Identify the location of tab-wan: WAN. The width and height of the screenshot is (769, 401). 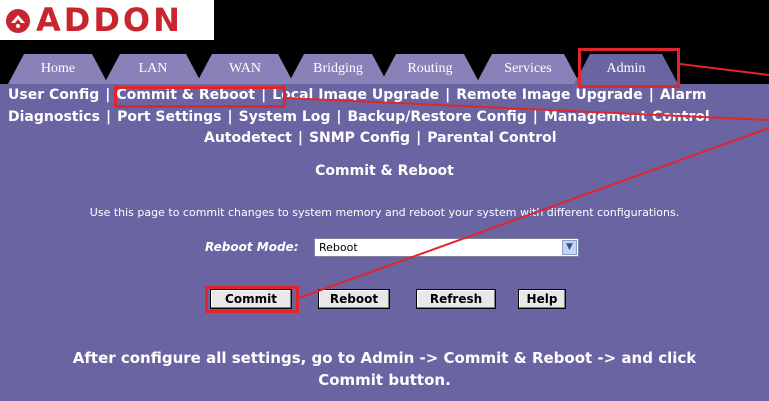
(245, 69).